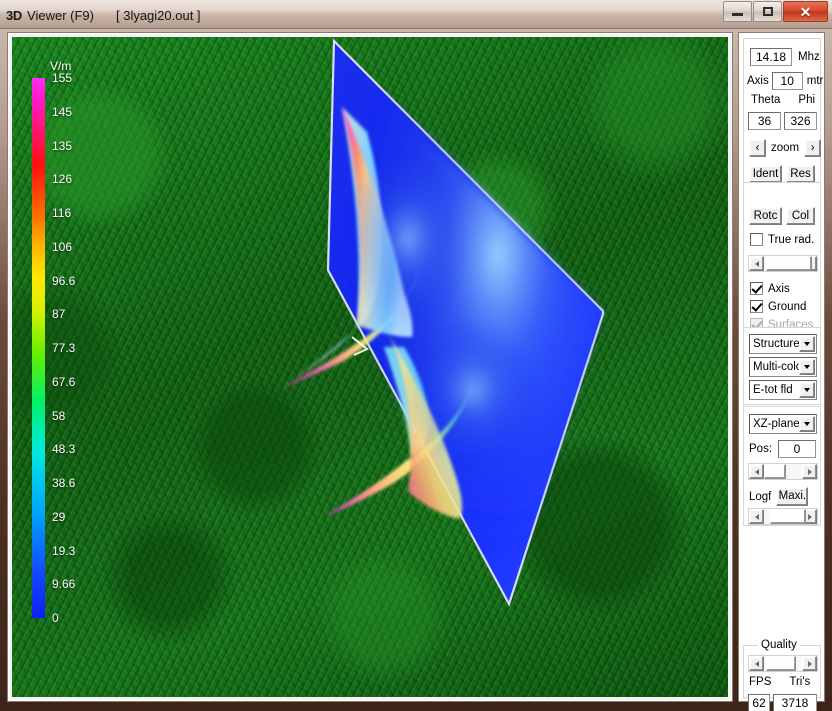 The image size is (832, 711). Describe the element at coordinates (813, 148) in the screenshot. I see `zoom-in-button: ›` at that location.